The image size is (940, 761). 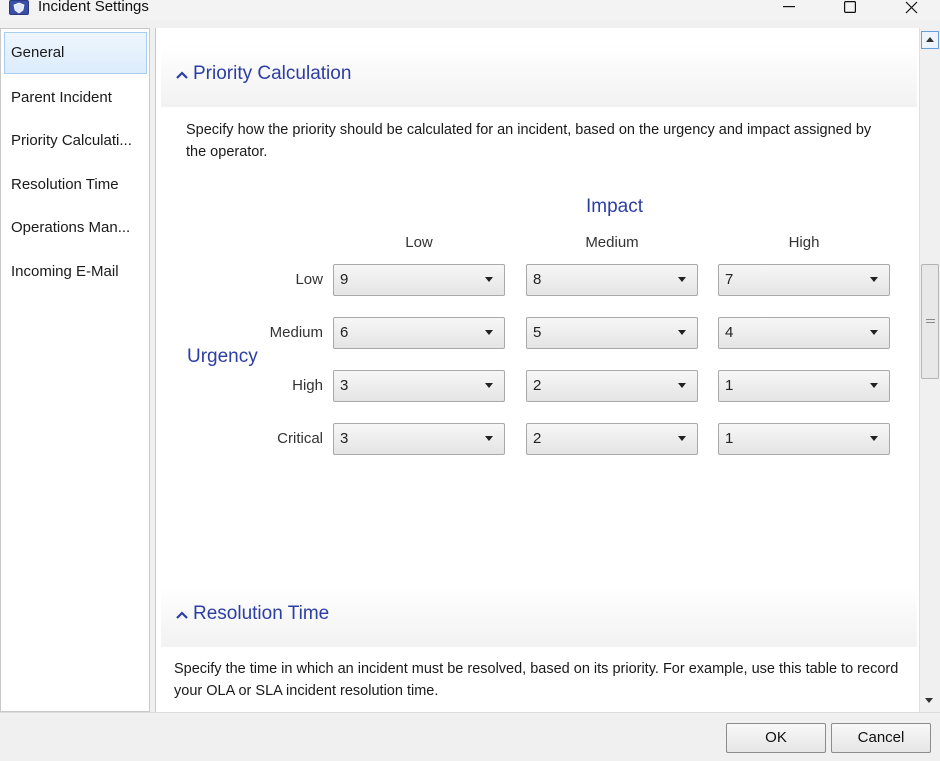 I want to click on scroll-thumb, so click(x=930, y=321).